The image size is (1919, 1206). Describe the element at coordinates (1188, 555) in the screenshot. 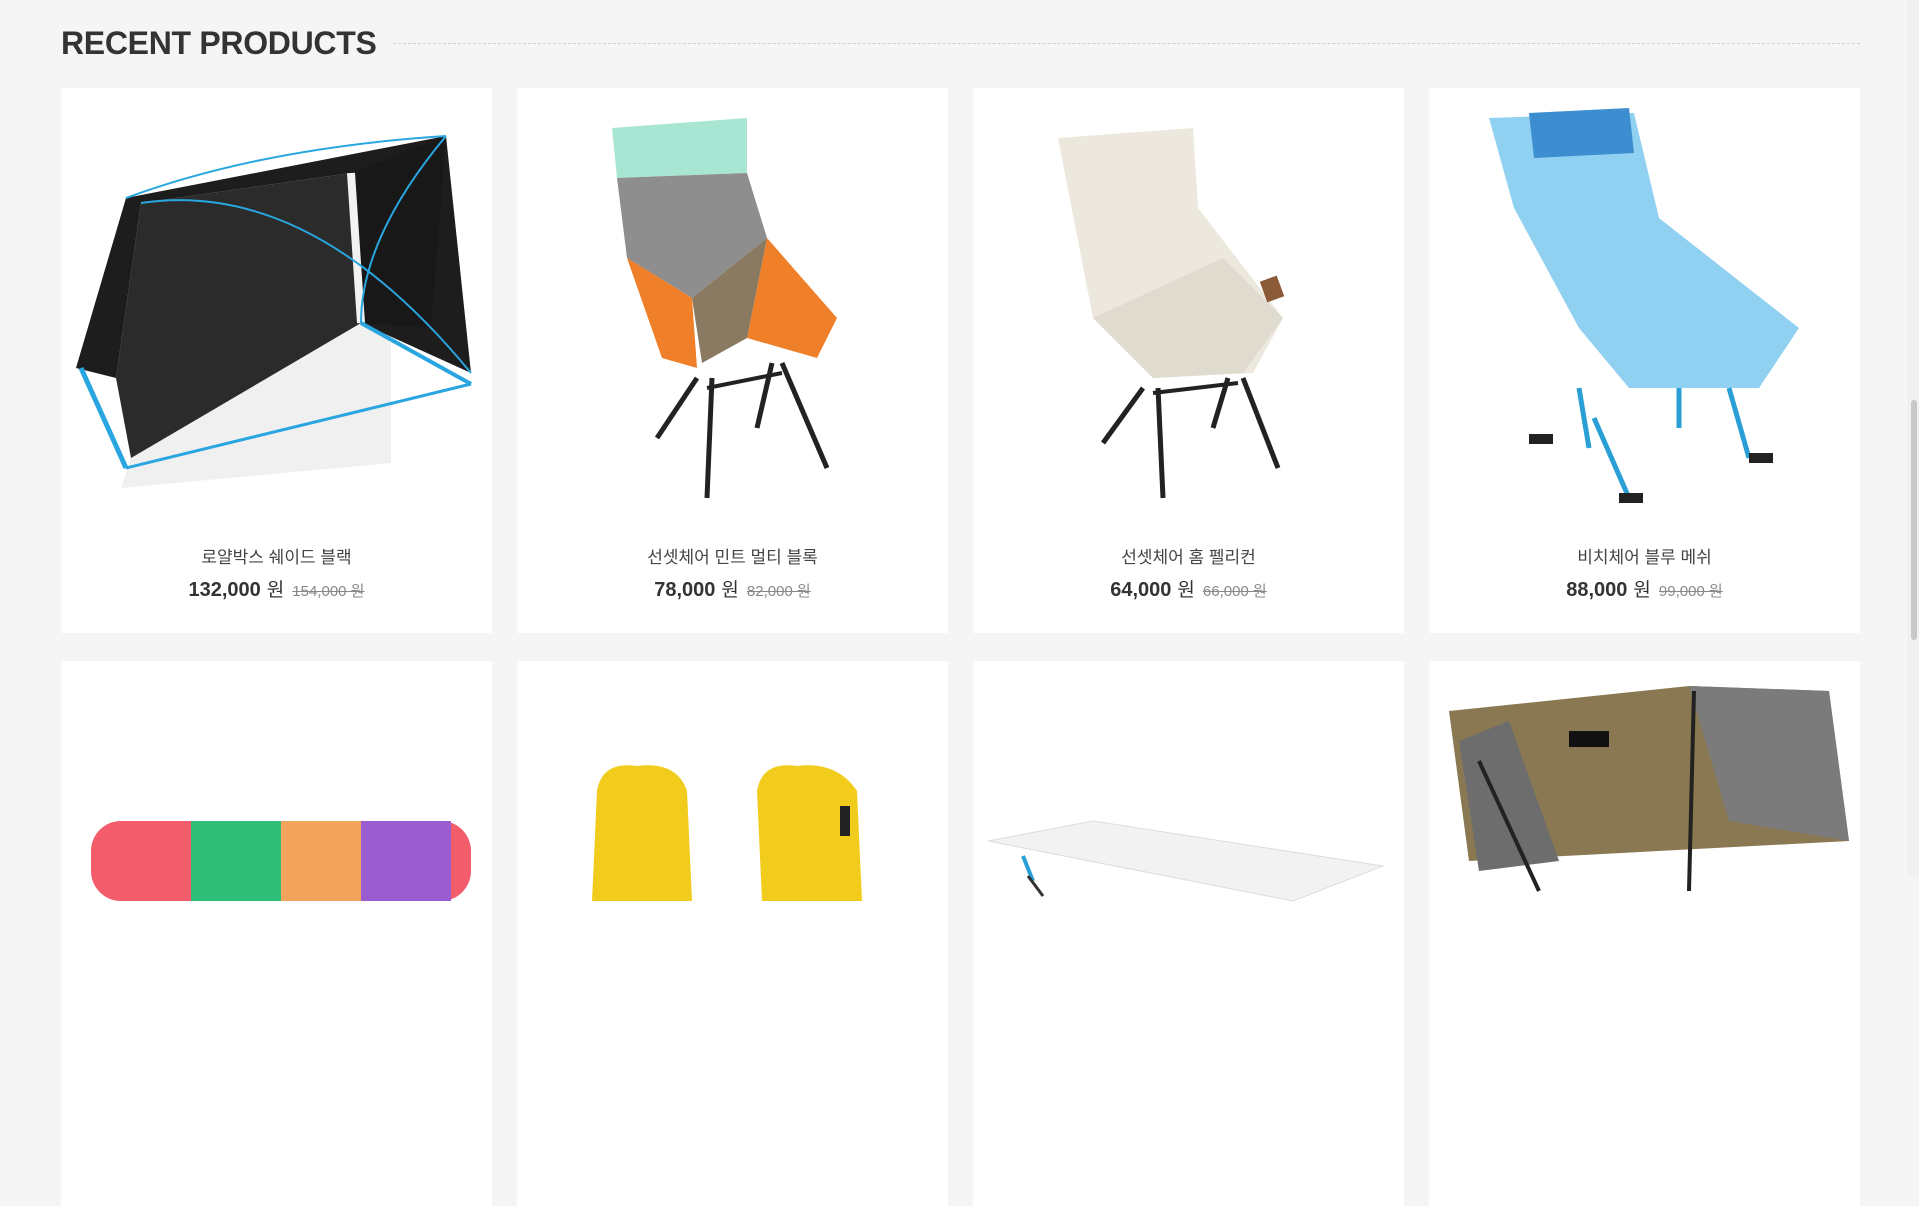

I see `product-name: 선셋체어 홈 펠리컨` at that location.